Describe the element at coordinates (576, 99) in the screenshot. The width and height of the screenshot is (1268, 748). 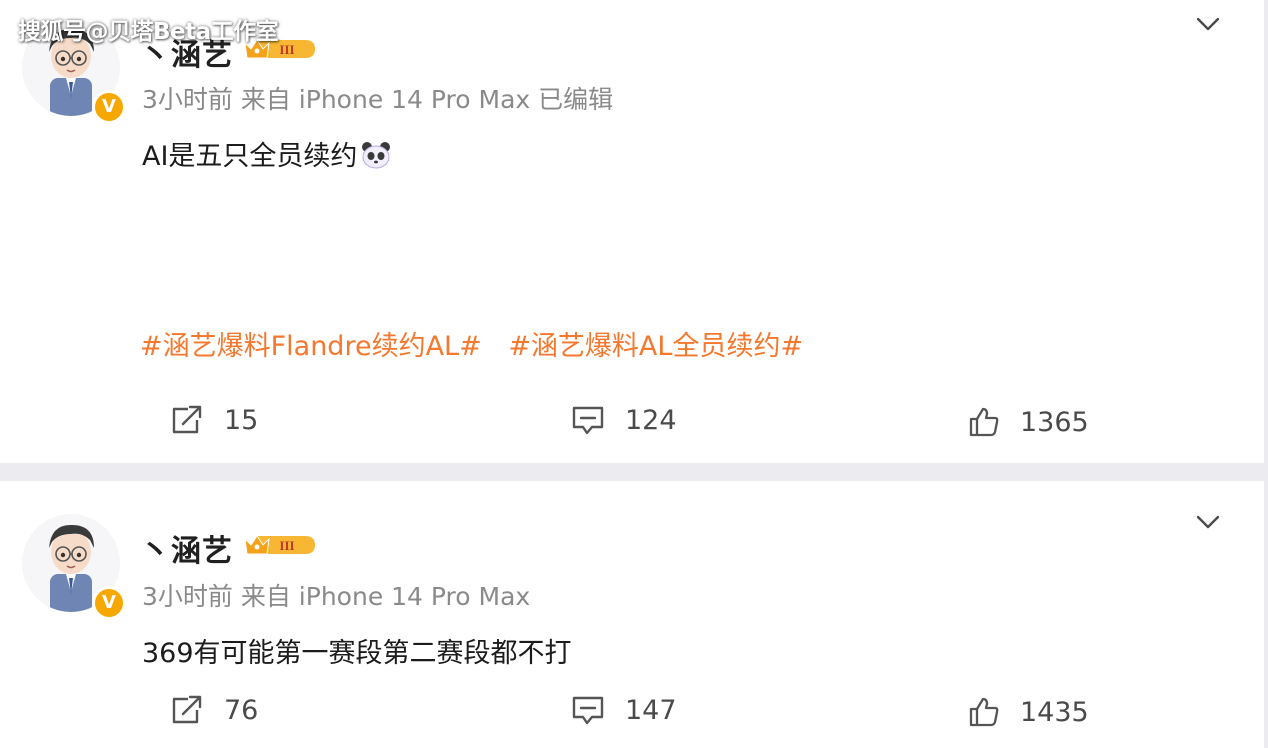
I see `edited-label: 已编辑` at that location.